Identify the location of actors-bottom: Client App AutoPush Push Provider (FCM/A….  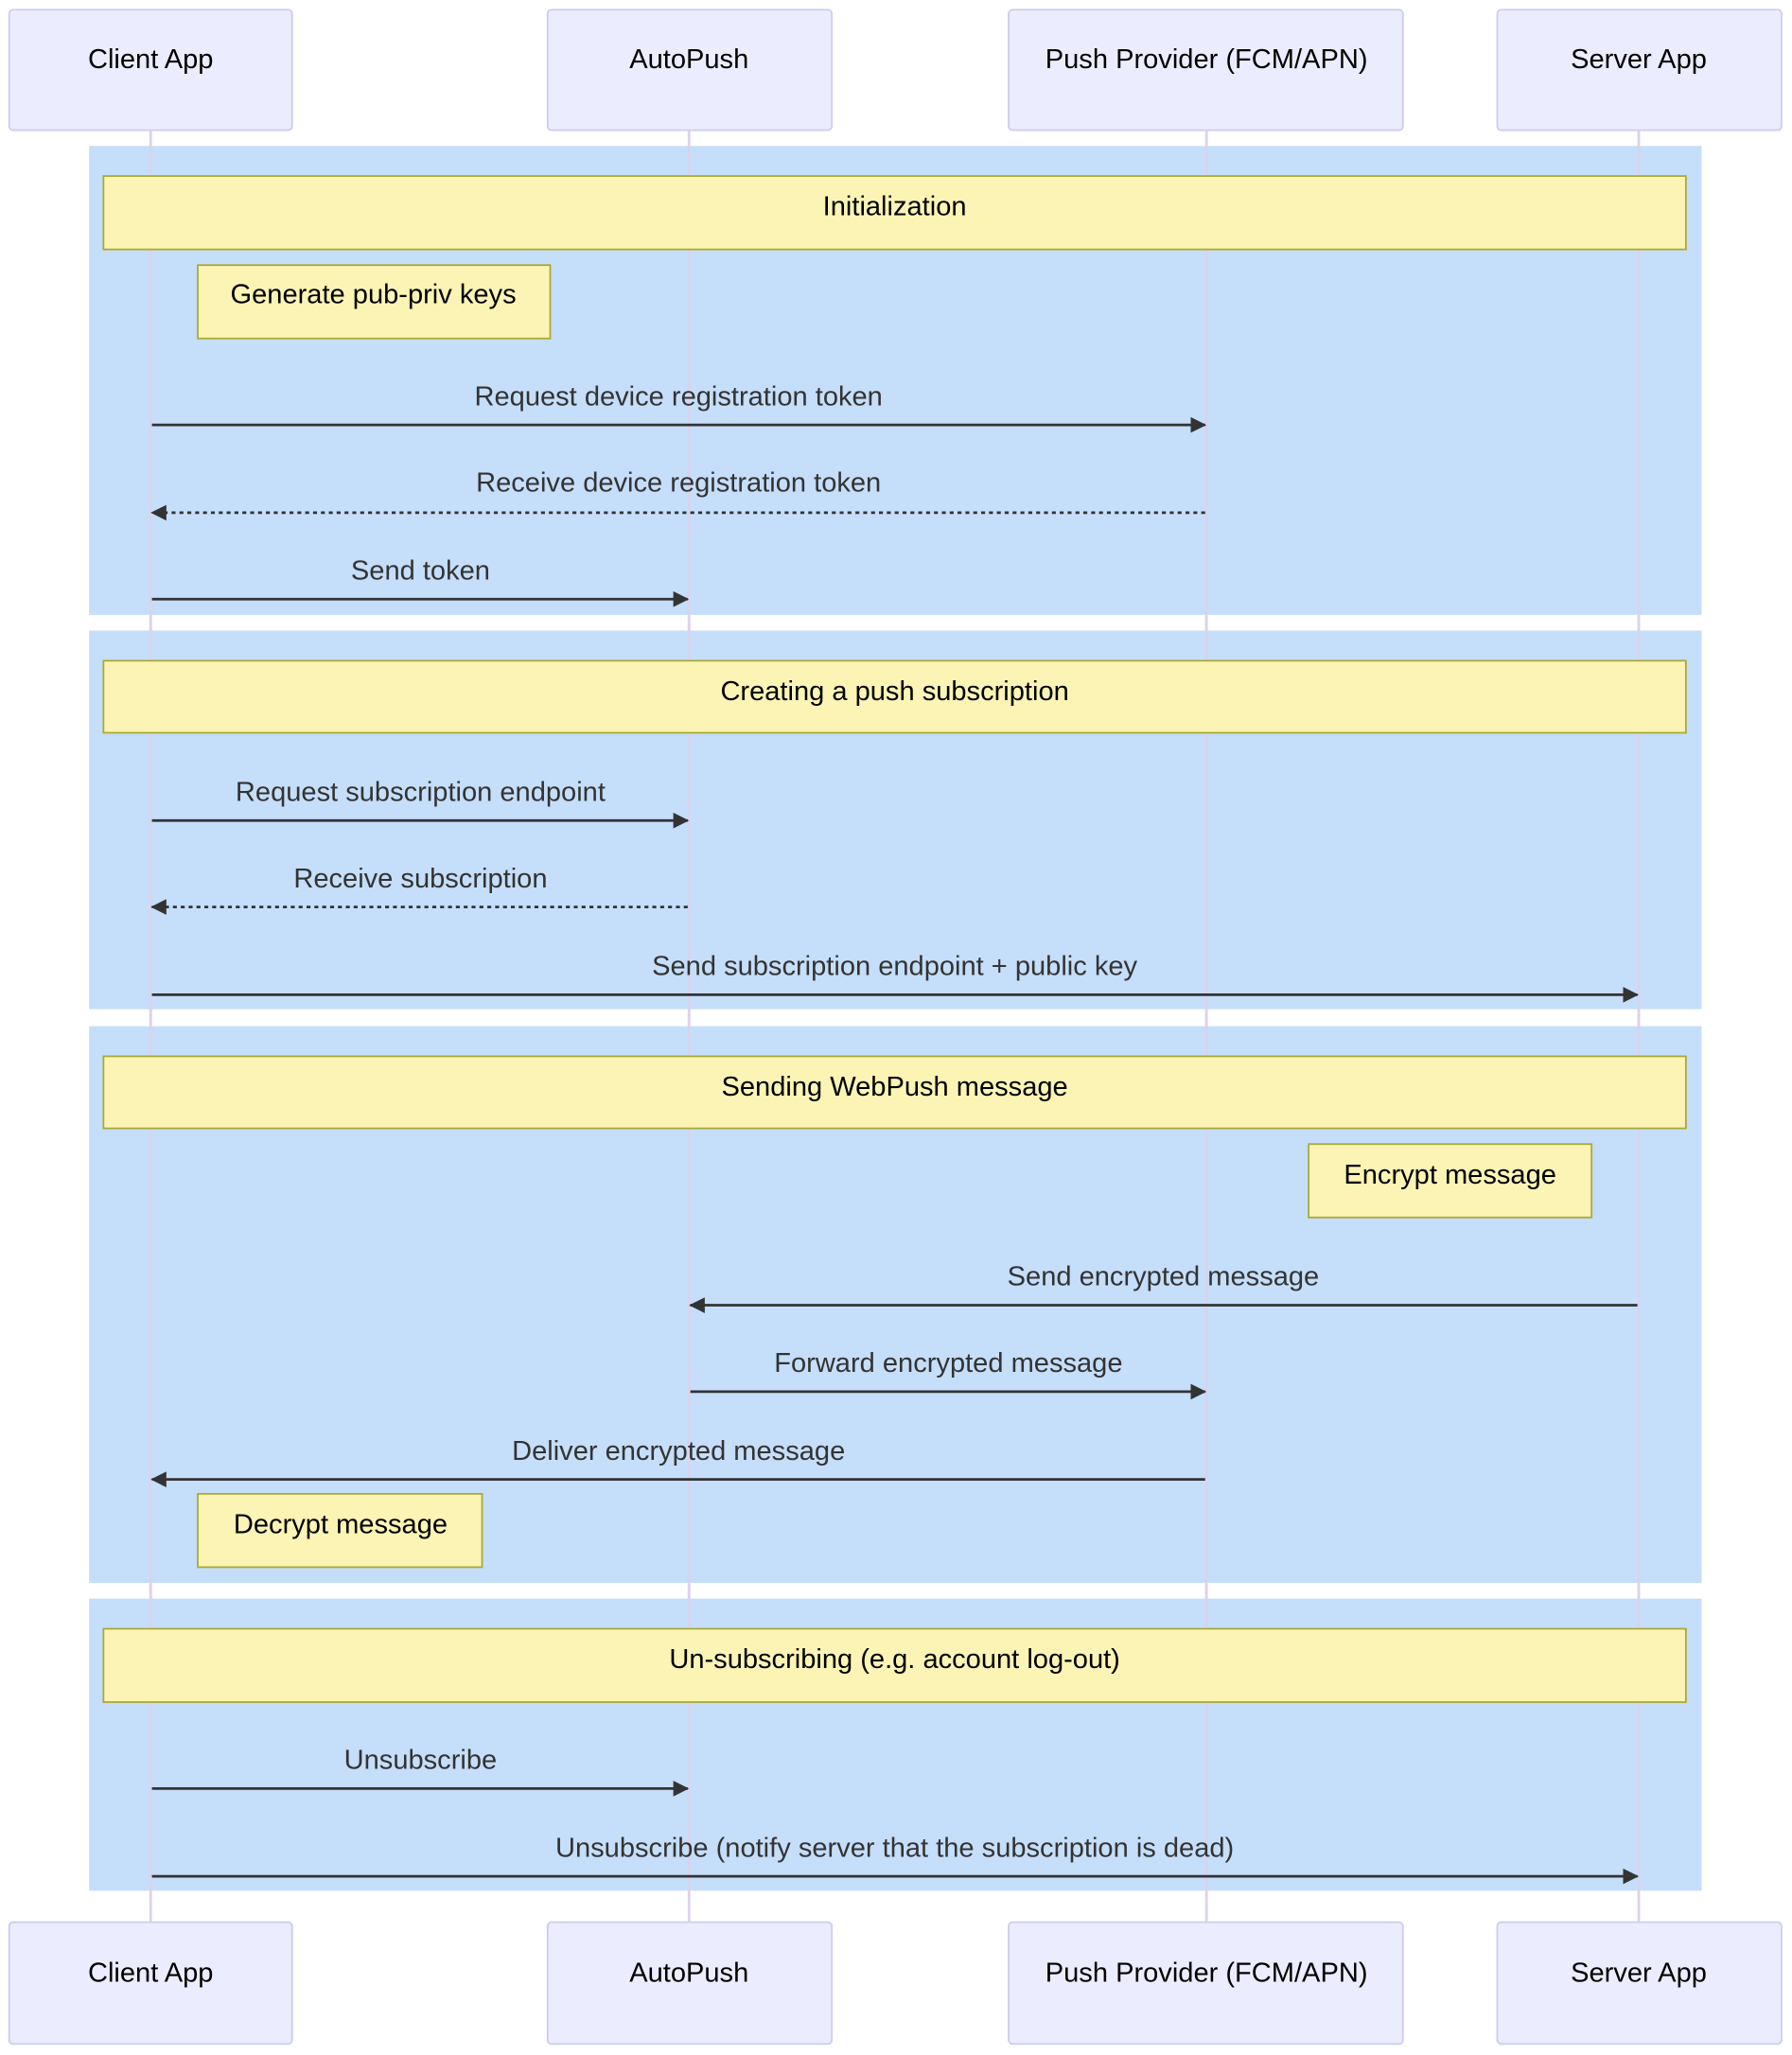
(895, 1983).